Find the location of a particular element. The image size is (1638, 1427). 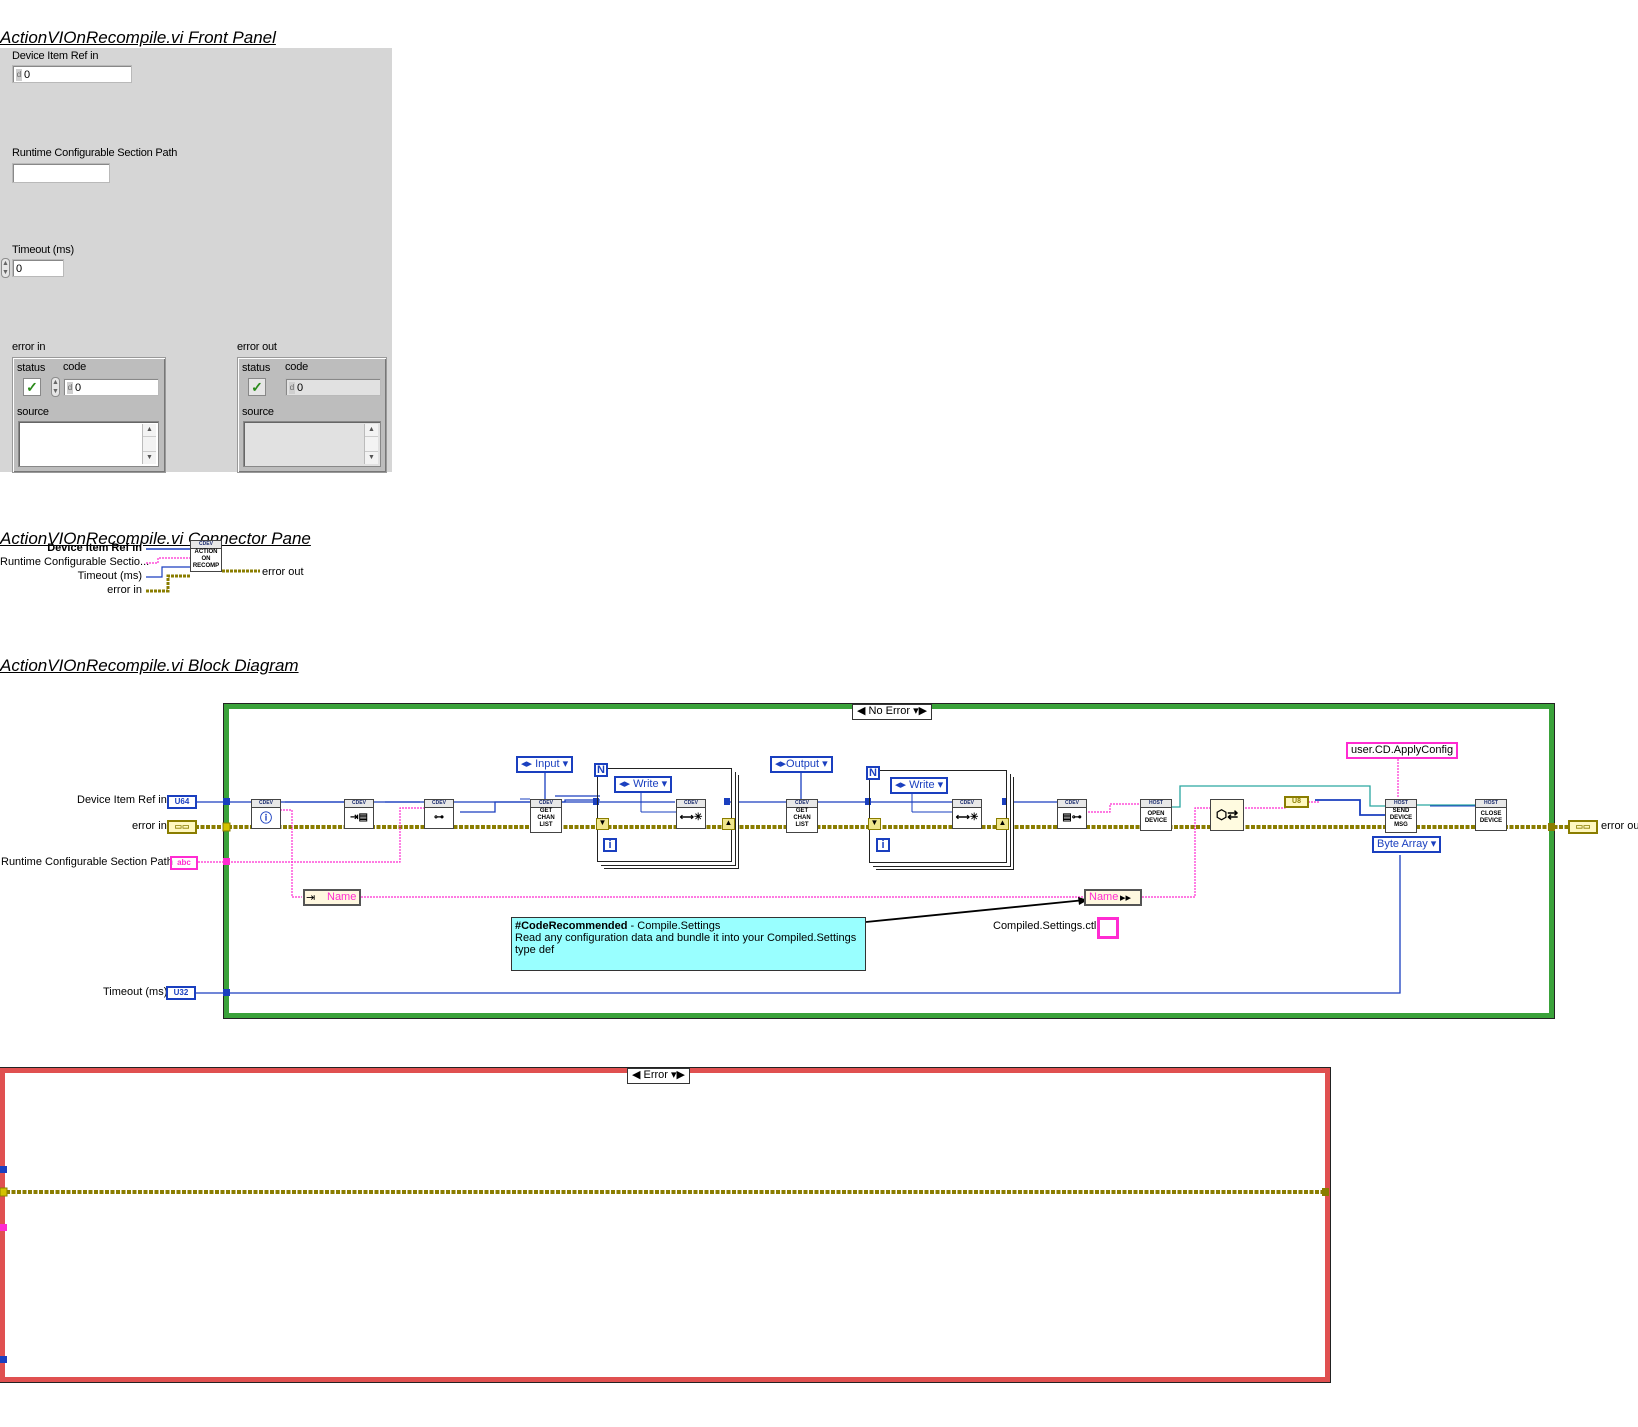

unbundle-arrow-icon: ⇥ is located at coordinates (311, 898).